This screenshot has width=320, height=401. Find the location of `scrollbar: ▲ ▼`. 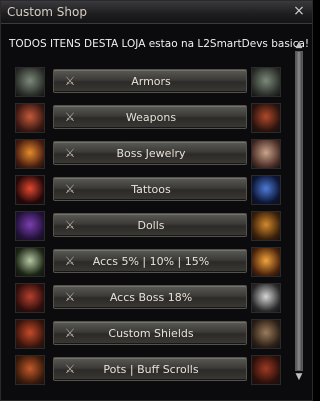

scrollbar: ▲ ▼ is located at coordinates (299, 211).